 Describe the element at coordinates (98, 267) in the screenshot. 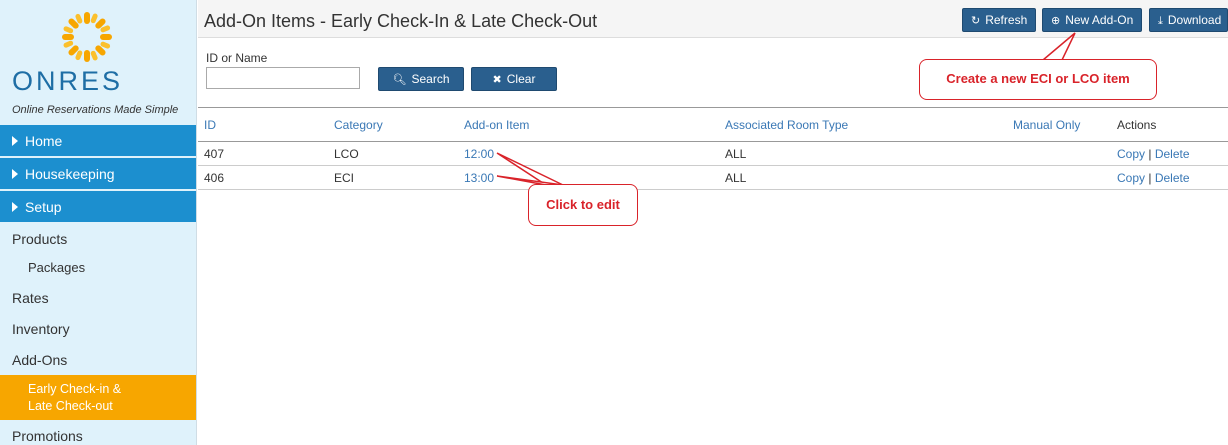

I see `sidebar-item-packages: Packages` at that location.